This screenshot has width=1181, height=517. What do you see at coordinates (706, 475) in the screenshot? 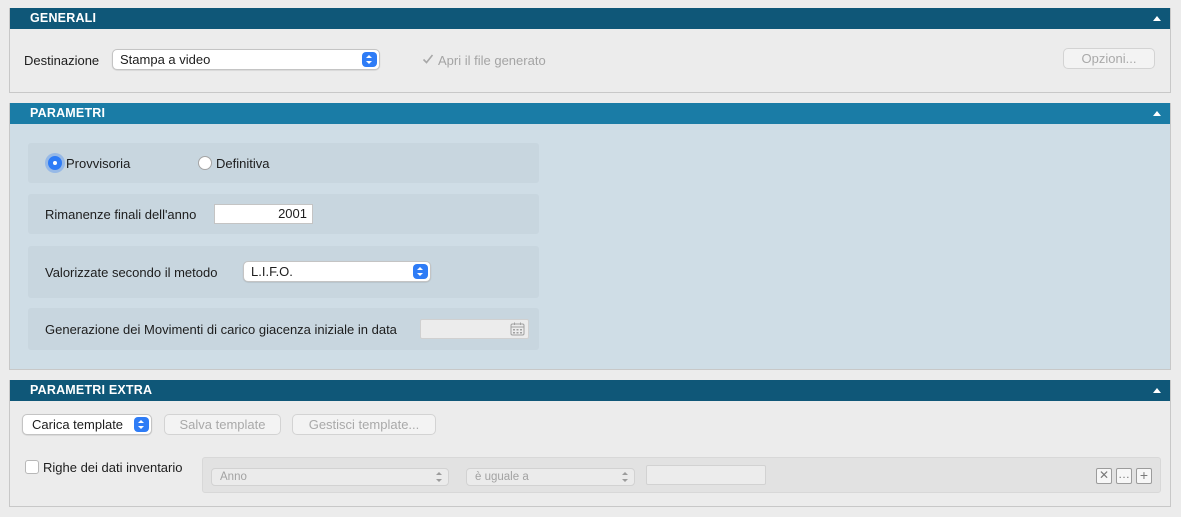
I see `filter-value-input` at bounding box center [706, 475].